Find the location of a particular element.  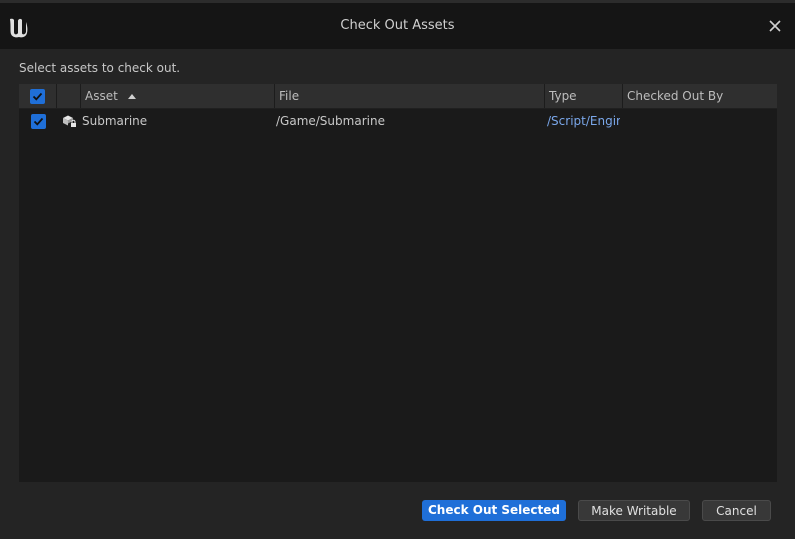

sort-ascending-icon is located at coordinates (131, 96).